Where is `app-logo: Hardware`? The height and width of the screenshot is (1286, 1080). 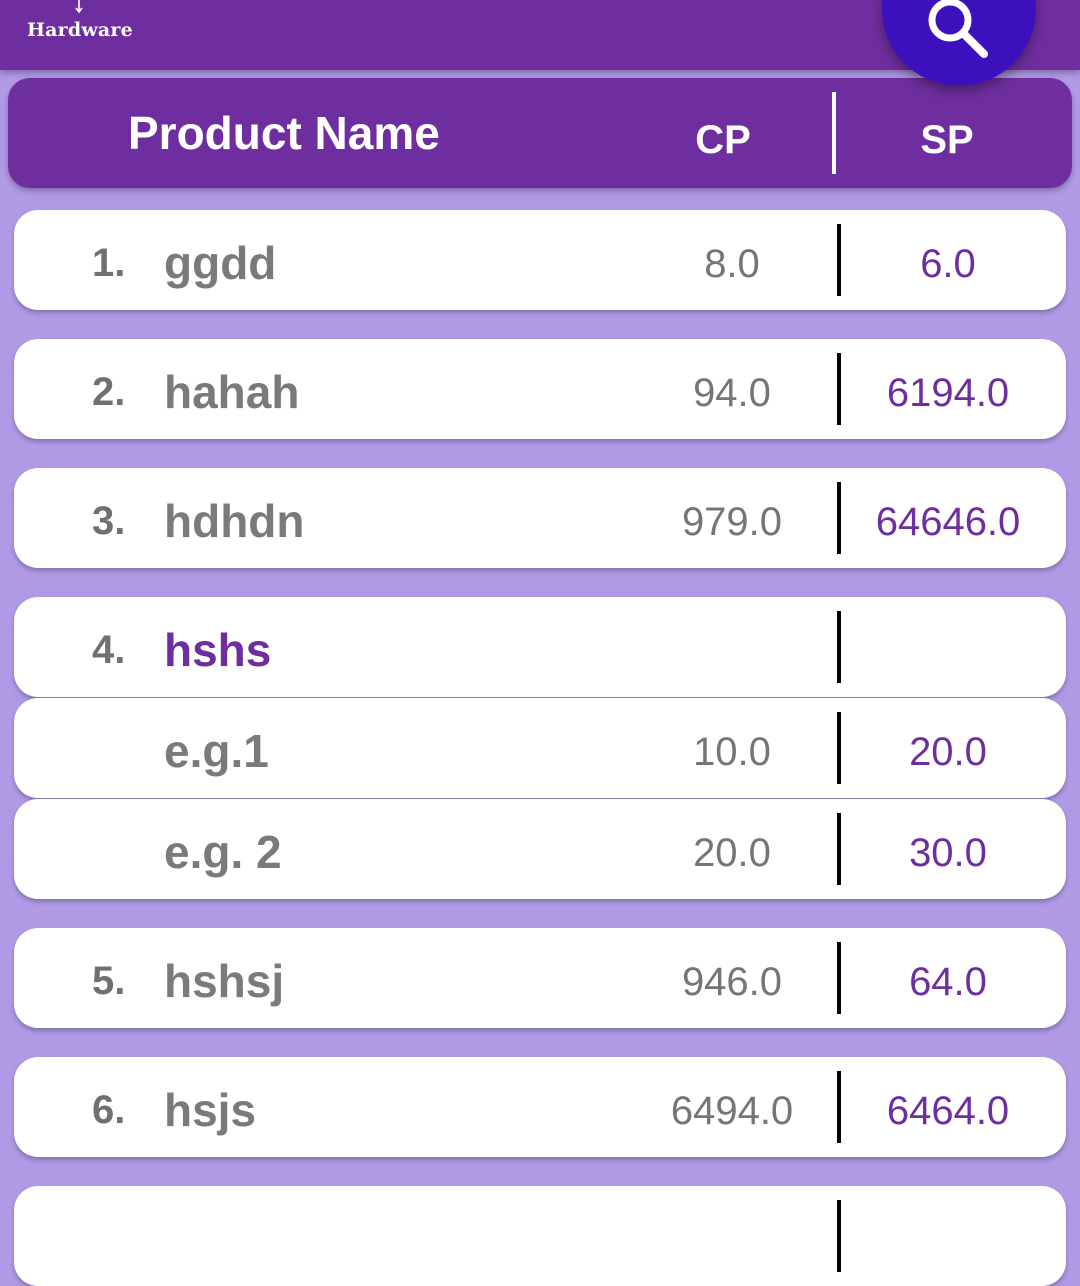 app-logo: Hardware is located at coordinates (82, 30).